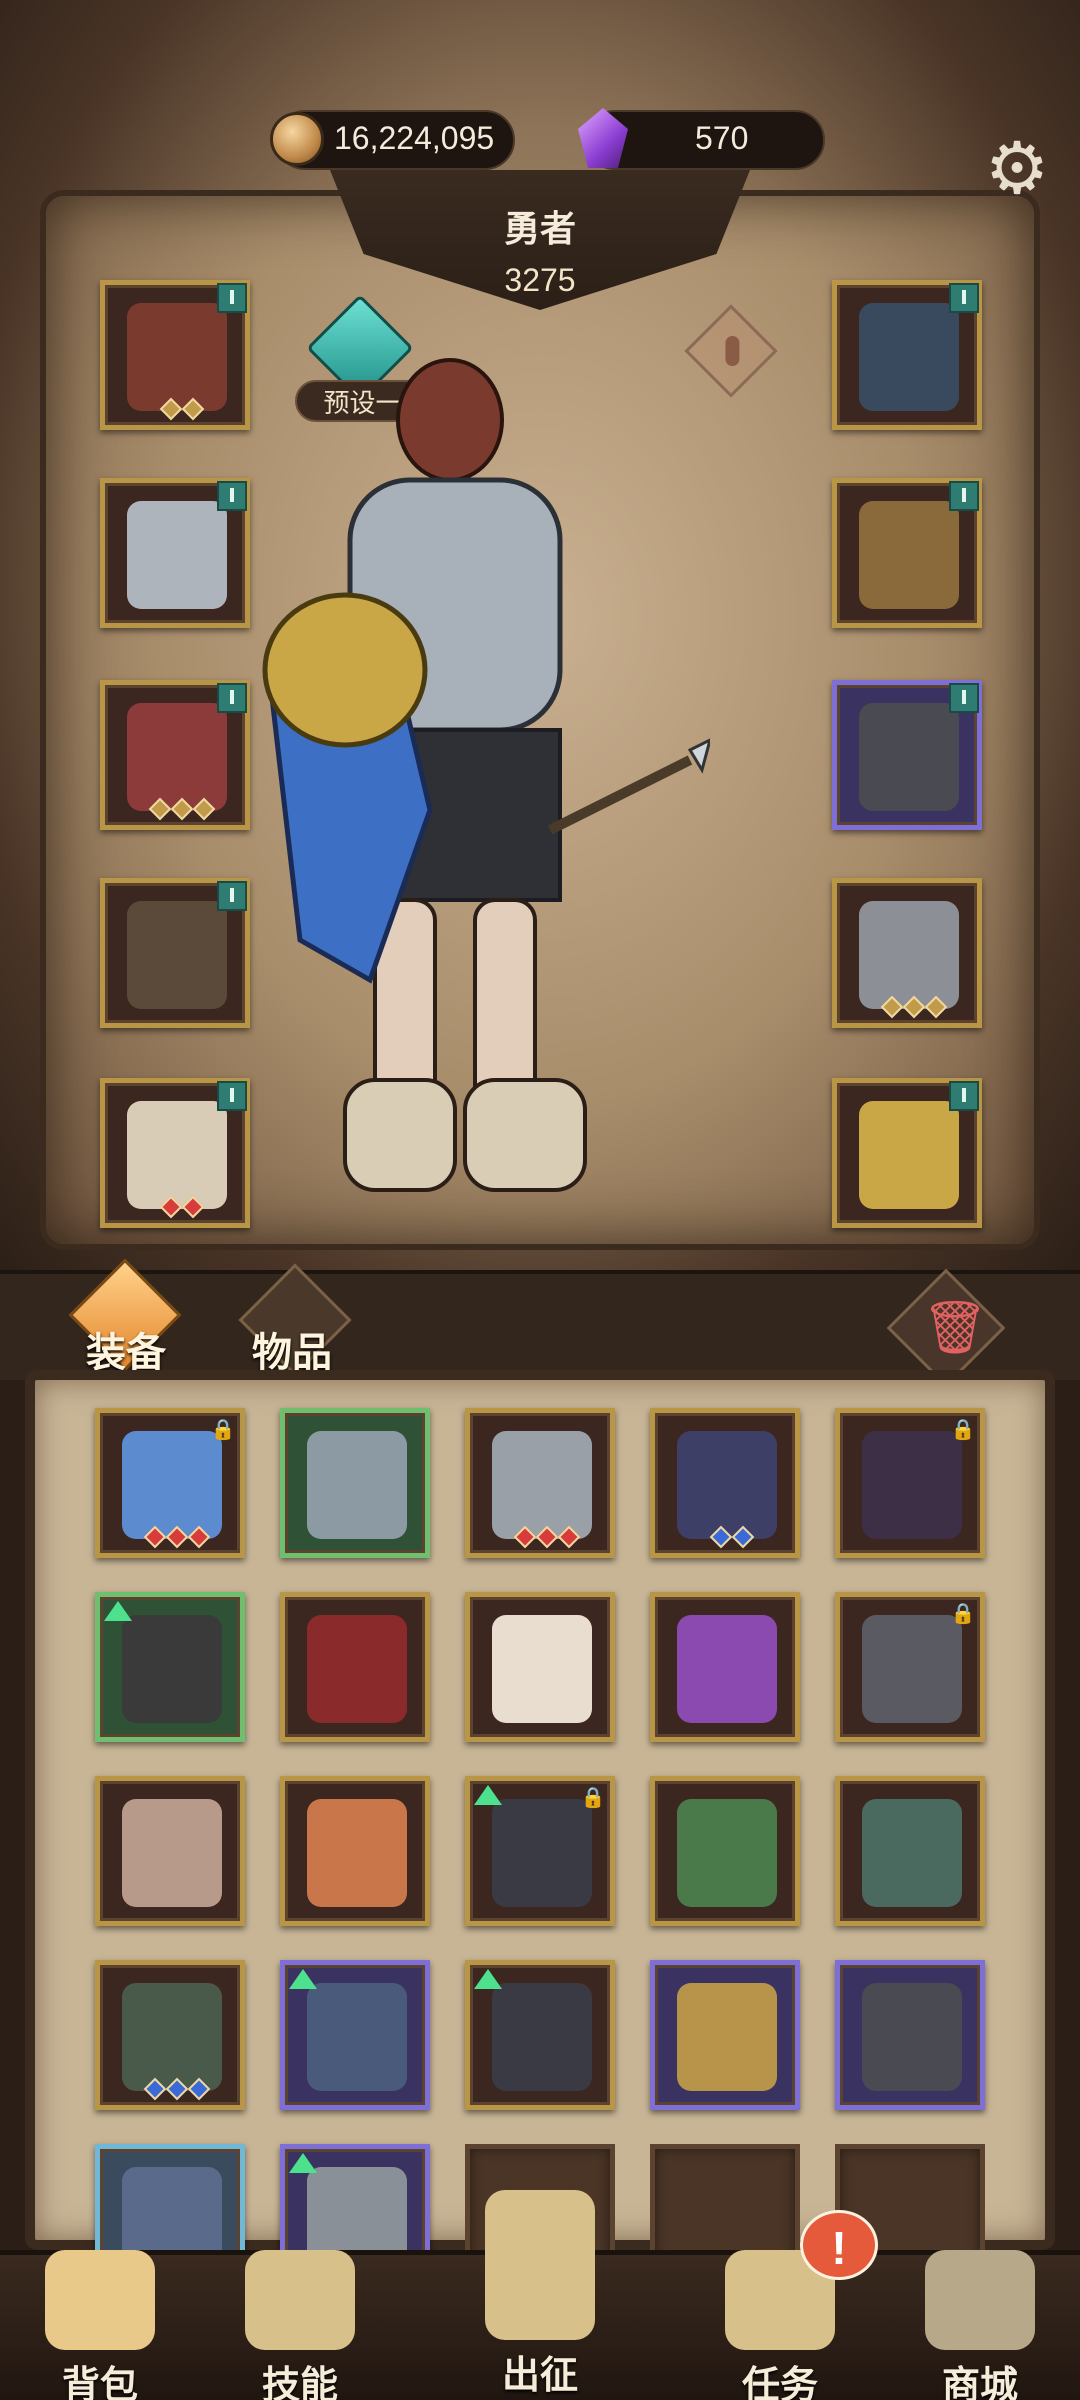 Image resolution: width=1080 pixels, height=2400 pixels. I want to click on lion-shield-icon, so click(909, 1155).